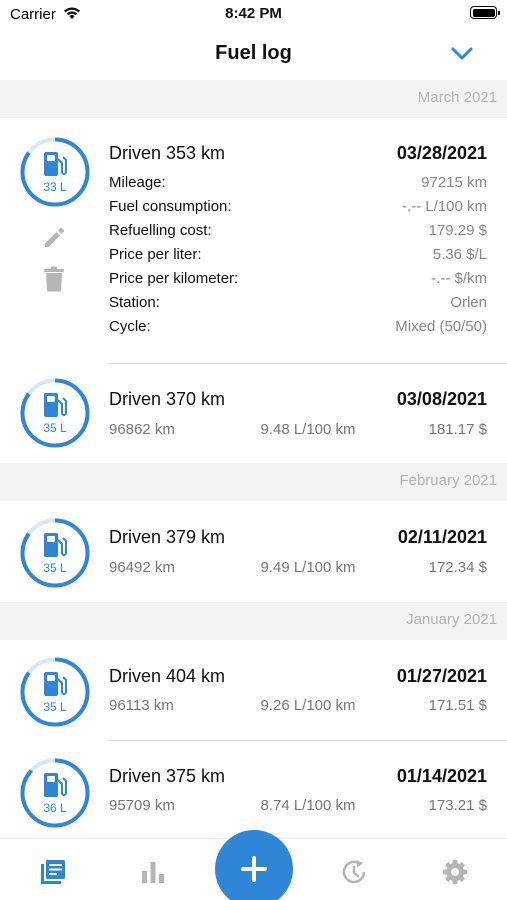 The width and height of the screenshot is (507, 900). I want to click on chevron-down-icon, so click(462, 53).